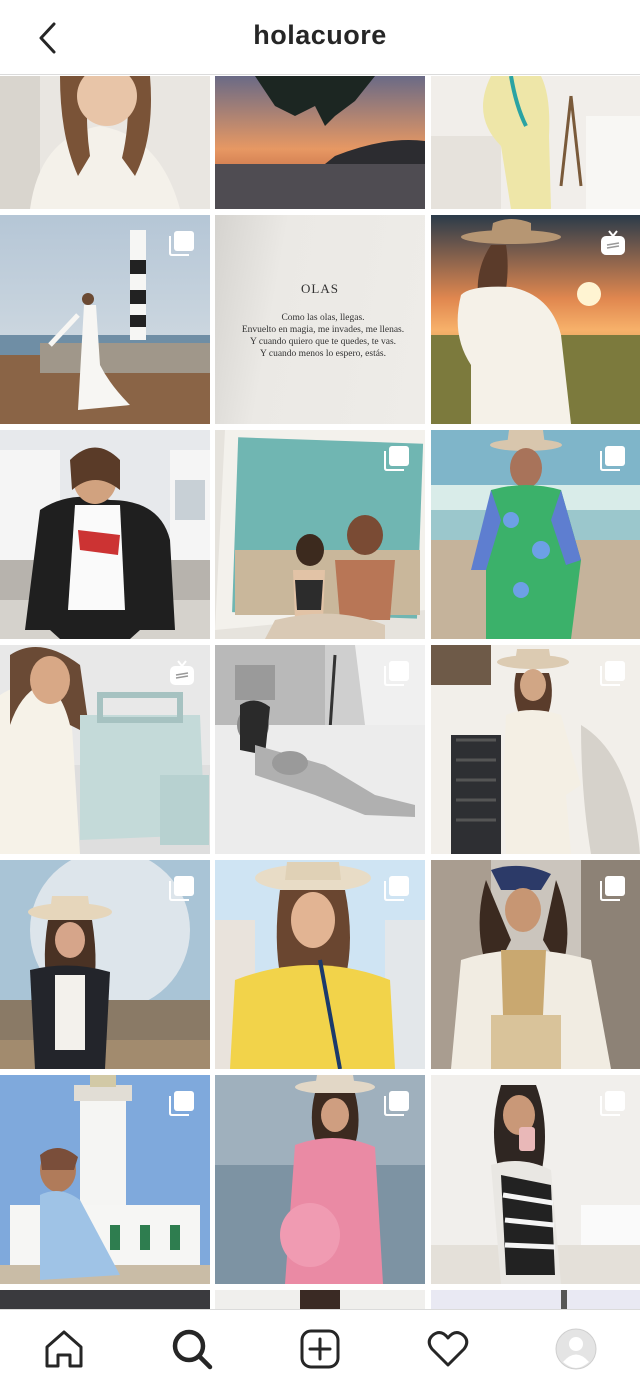  What do you see at coordinates (320, 288) in the screenshot?
I see `poem-title: OLAS` at bounding box center [320, 288].